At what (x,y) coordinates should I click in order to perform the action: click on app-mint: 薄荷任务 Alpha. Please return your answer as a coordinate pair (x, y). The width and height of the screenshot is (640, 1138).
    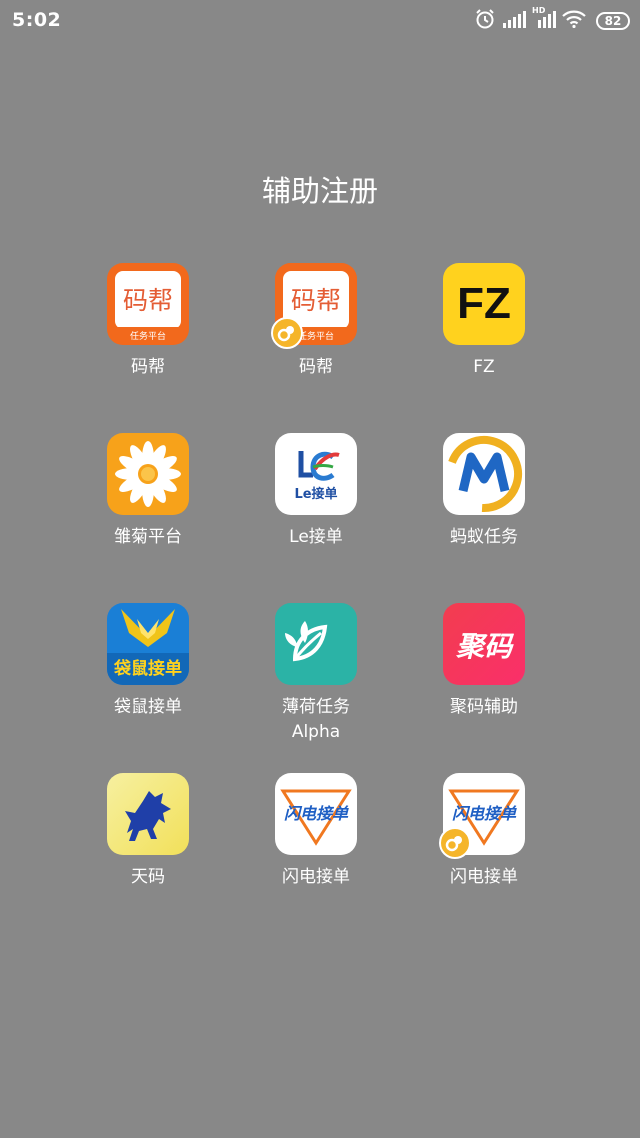
    Looking at the image, I should click on (316, 674).